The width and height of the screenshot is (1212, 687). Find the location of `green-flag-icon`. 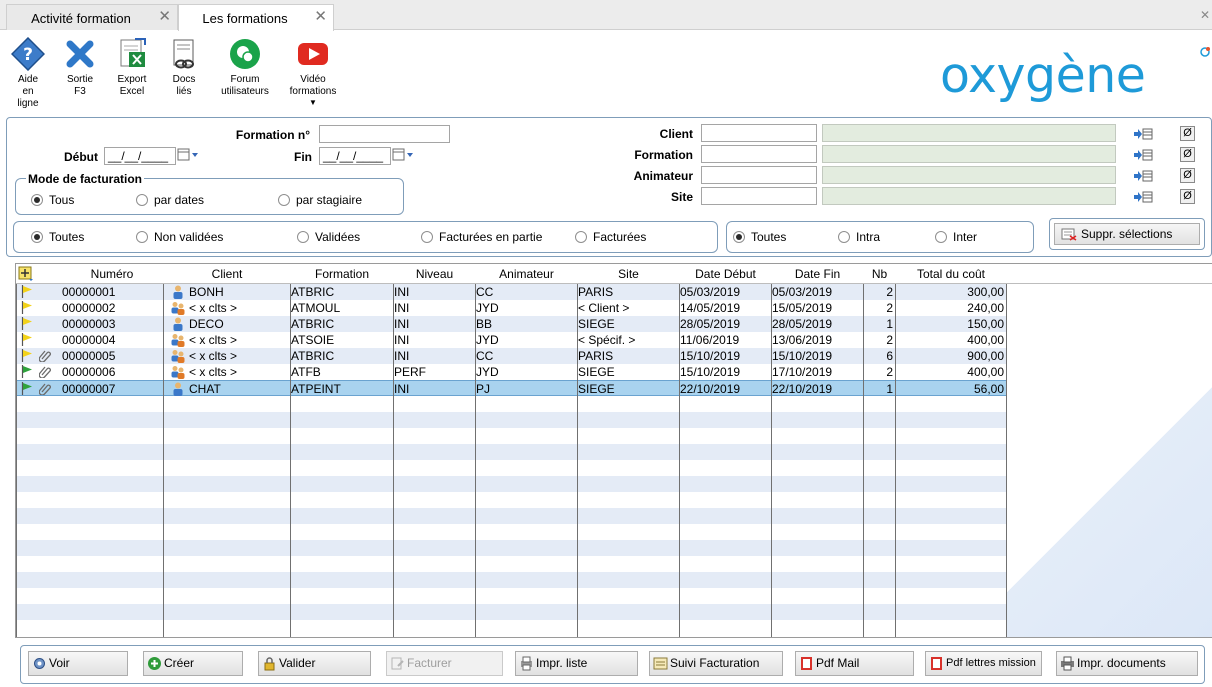

green-flag-icon is located at coordinates (26, 371).